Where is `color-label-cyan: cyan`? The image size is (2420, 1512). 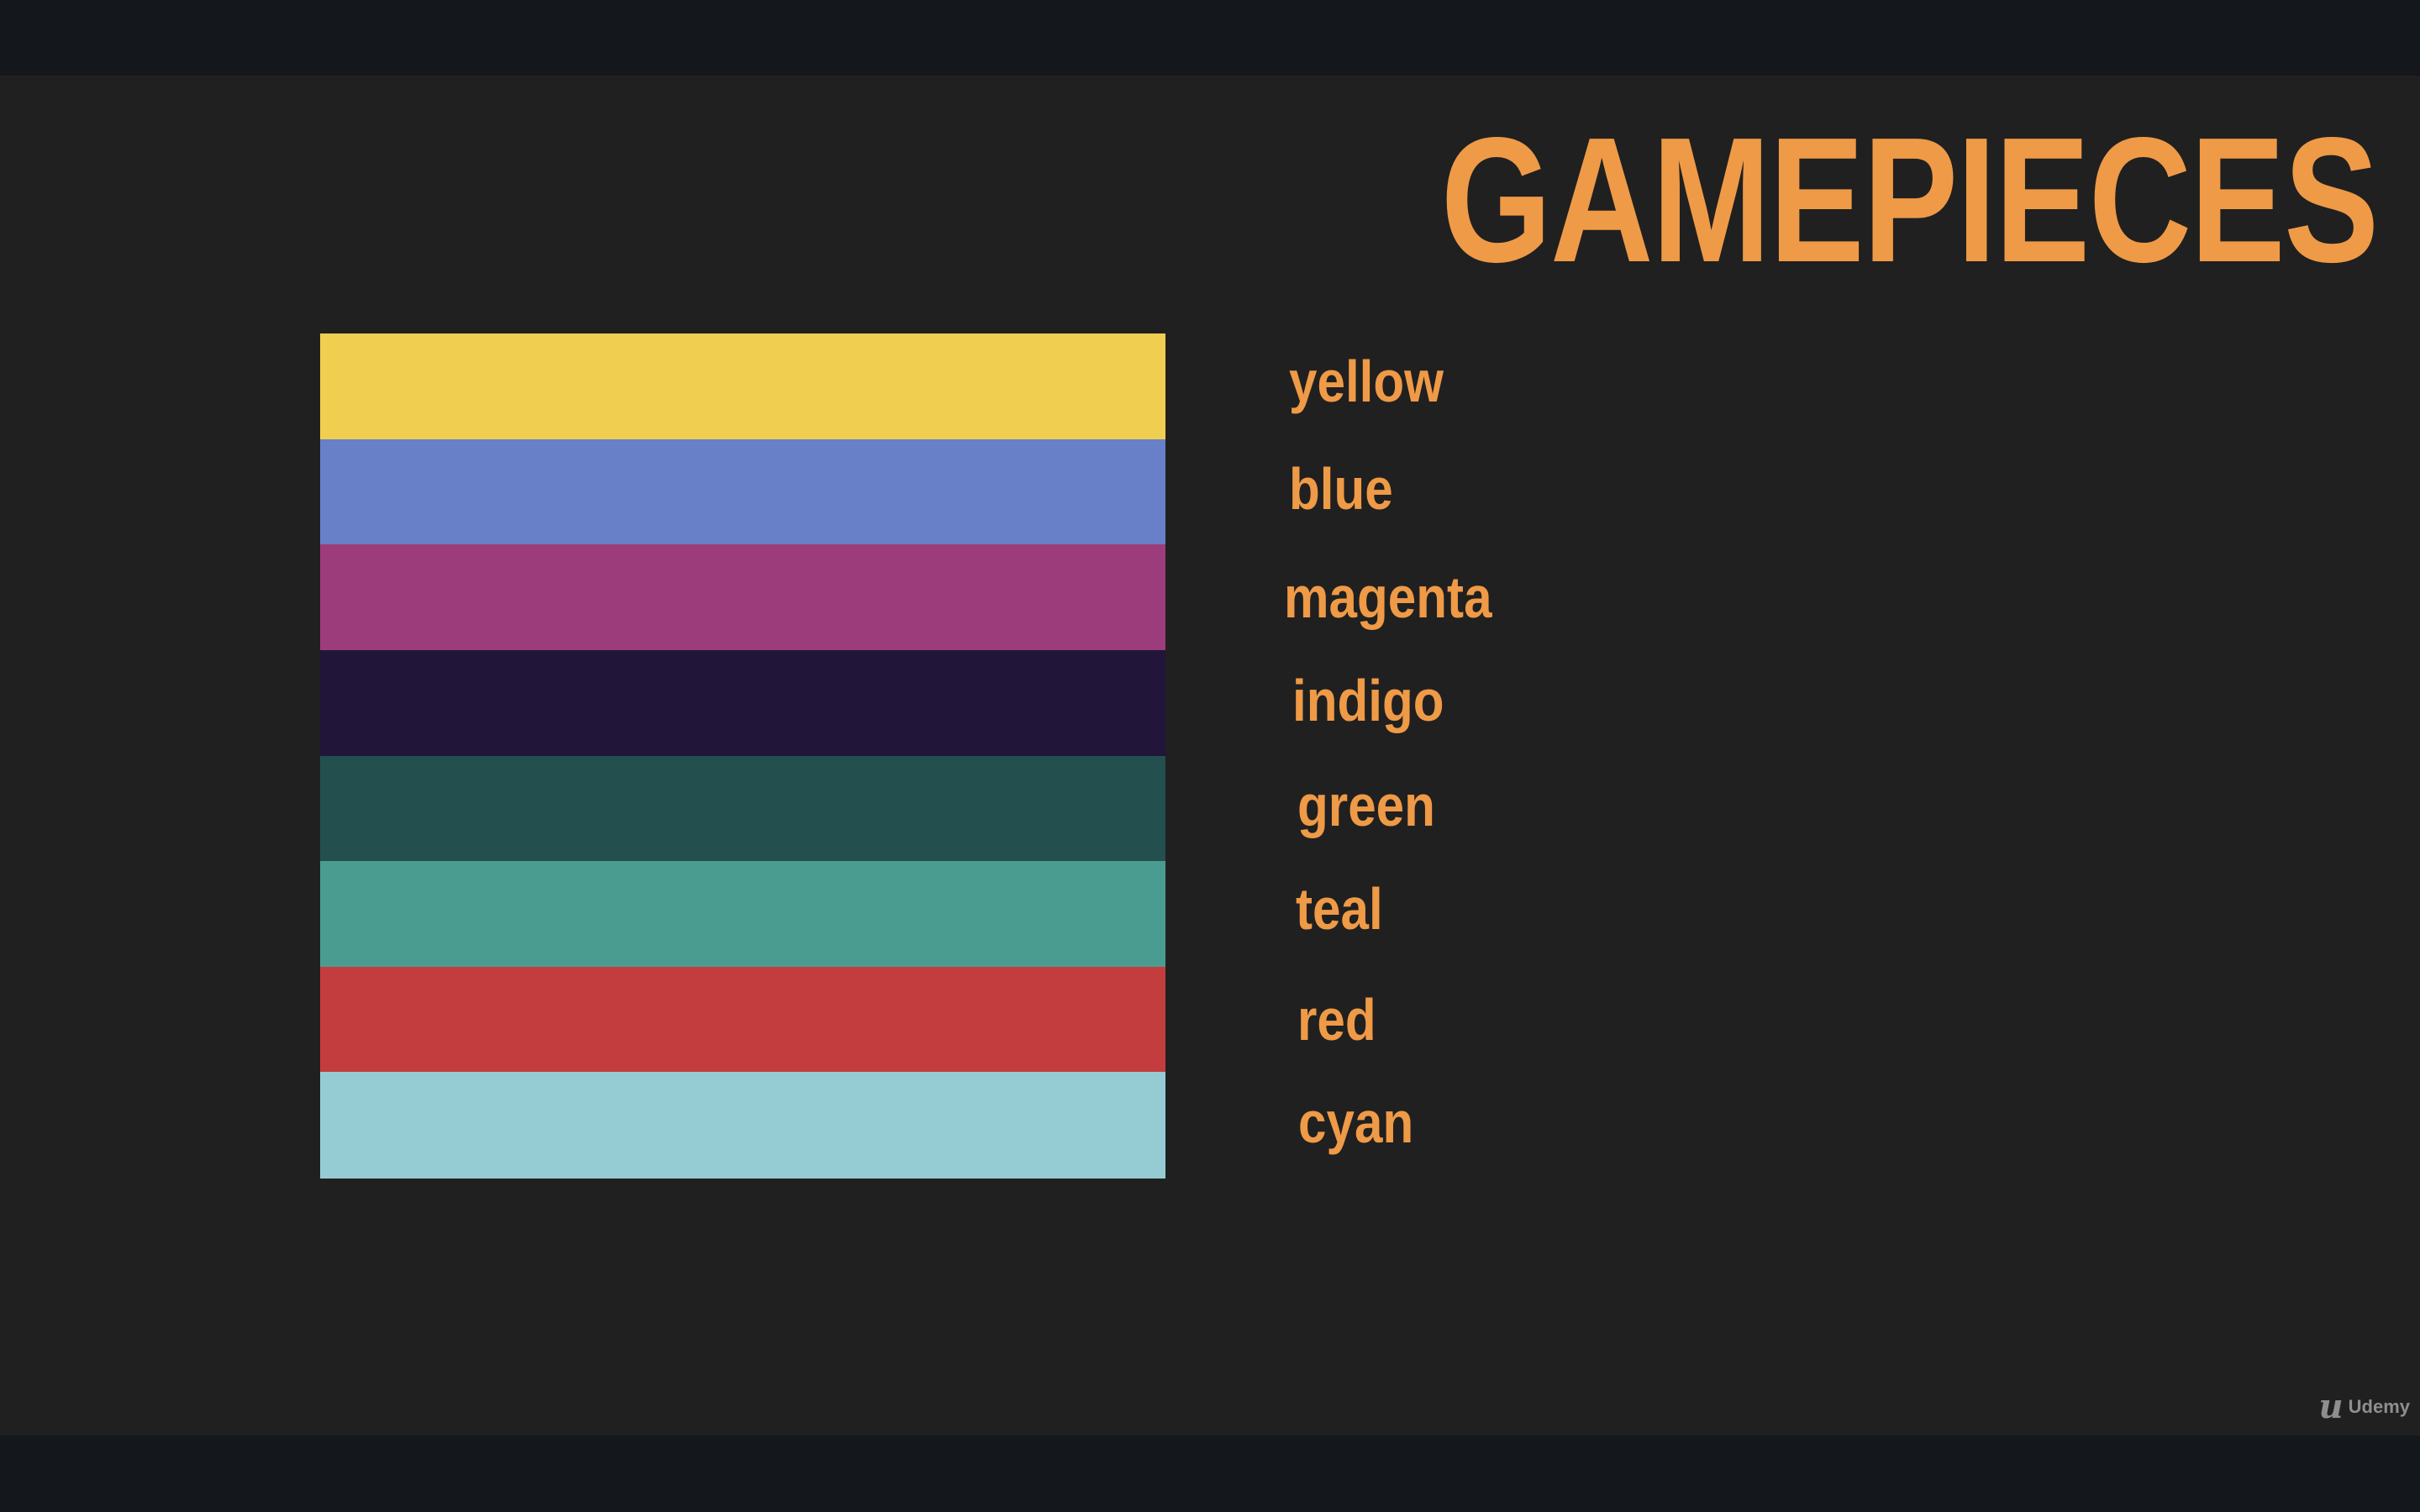 color-label-cyan: cyan is located at coordinates (1356, 1122).